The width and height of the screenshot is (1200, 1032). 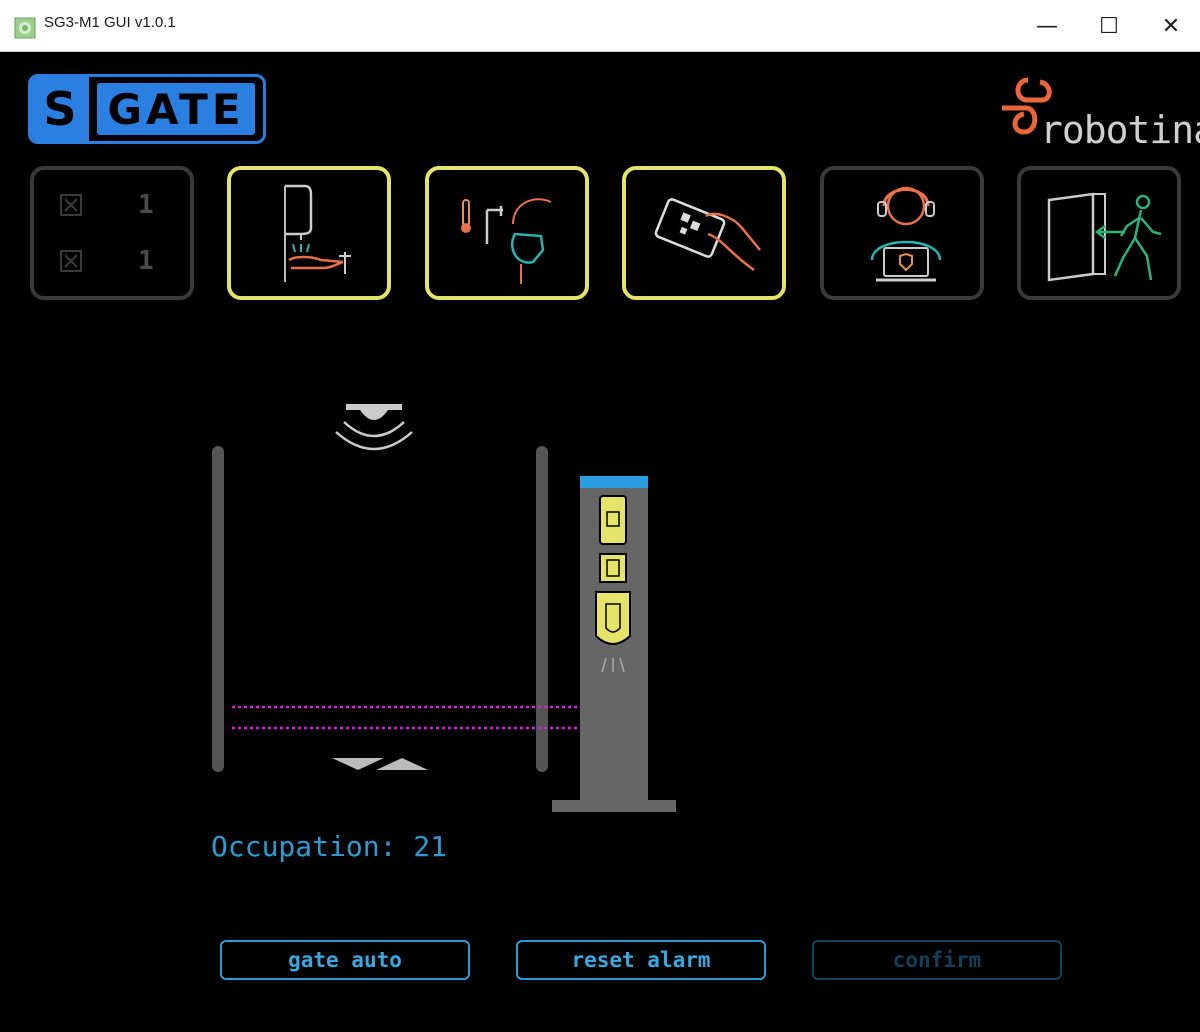 What do you see at coordinates (1047, 26) in the screenshot?
I see `minimize-button: —` at bounding box center [1047, 26].